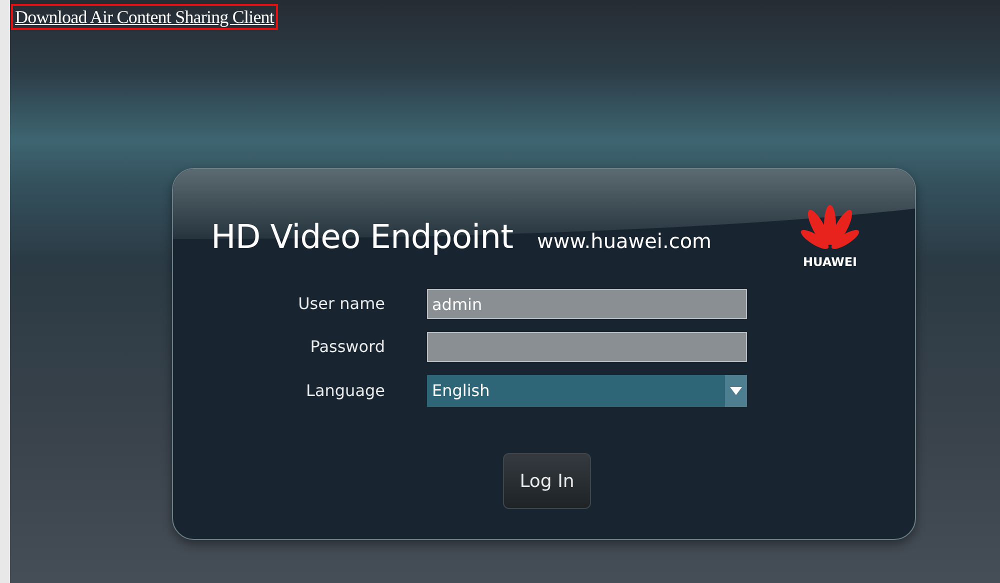 The height and width of the screenshot is (583, 1000). Describe the element at coordinates (547, 481) in the screenshot. I see `login-button: Log In` at that location.